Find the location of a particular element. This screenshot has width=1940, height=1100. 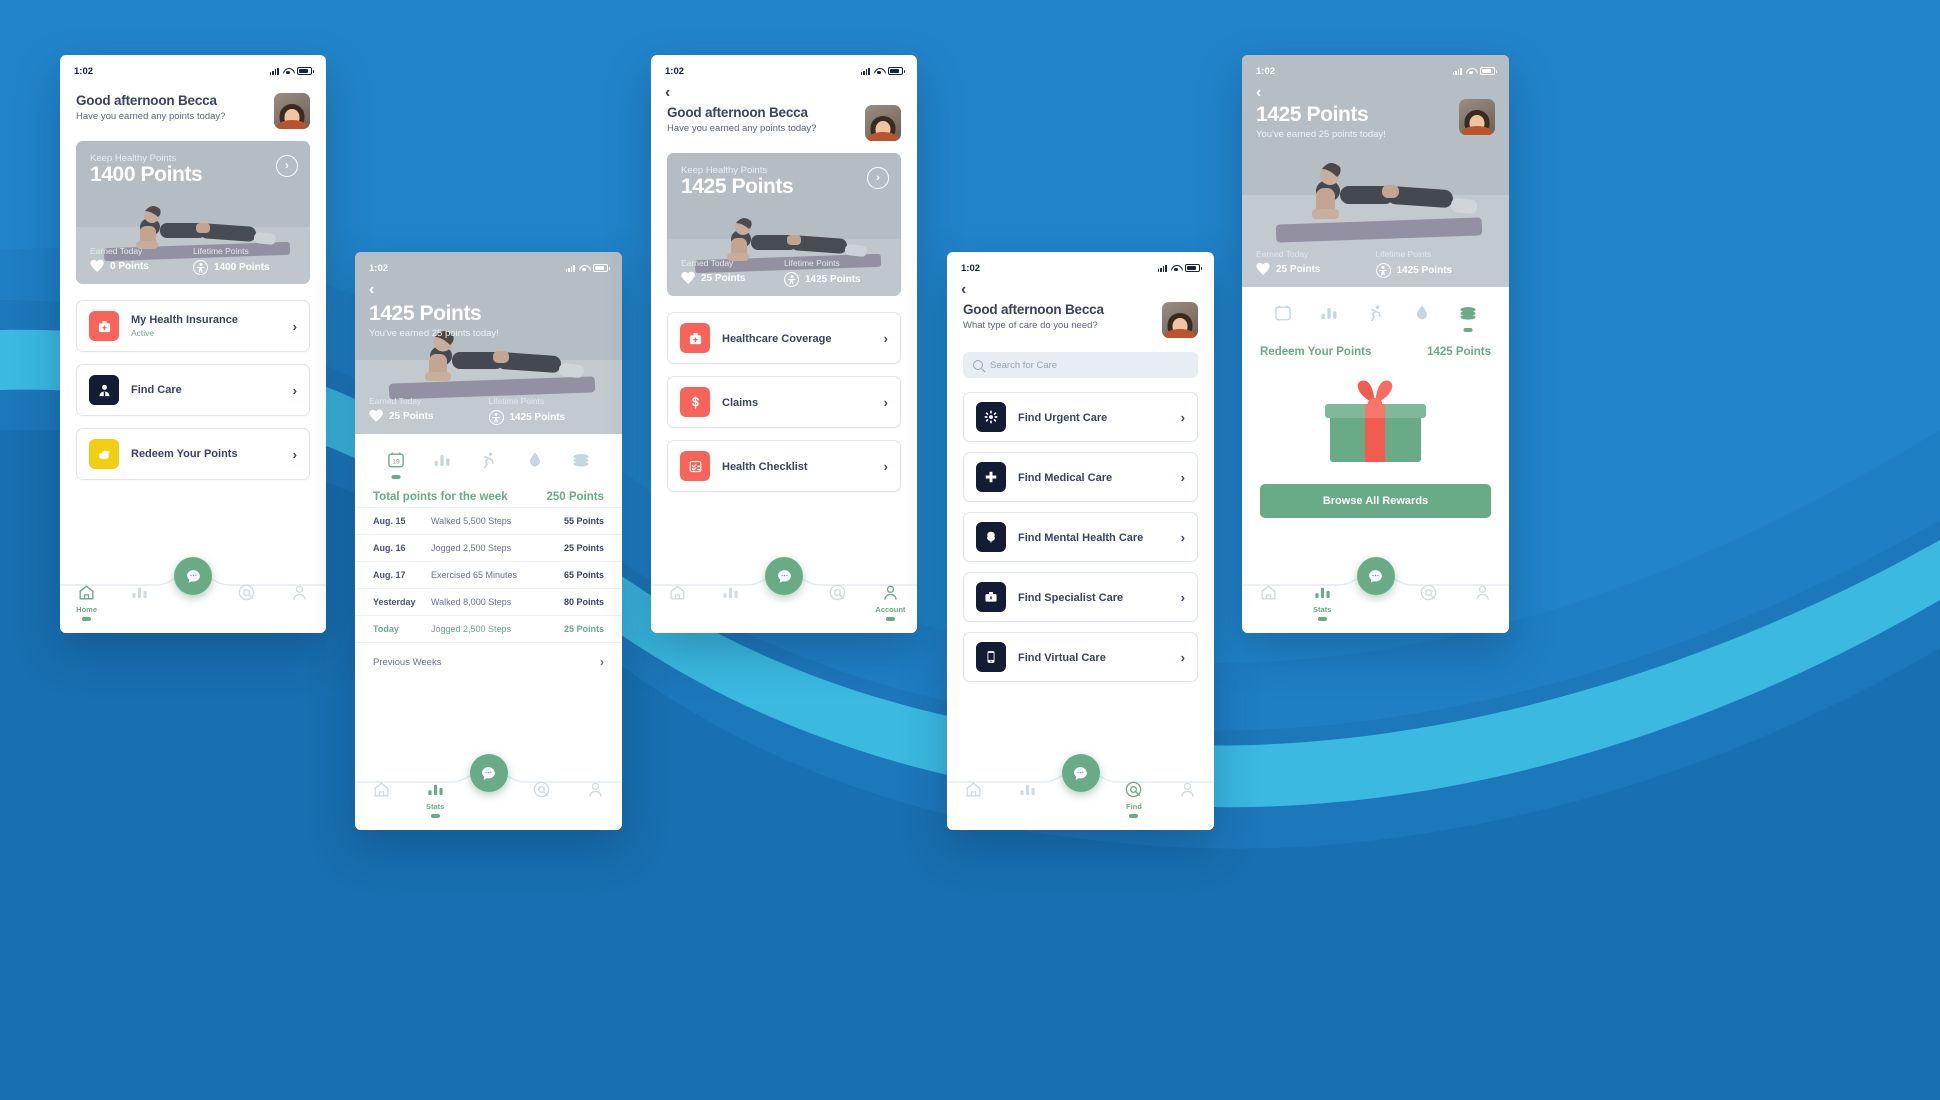

card-health-checklist: Health Checklist › is located at coordinates (784, 466).